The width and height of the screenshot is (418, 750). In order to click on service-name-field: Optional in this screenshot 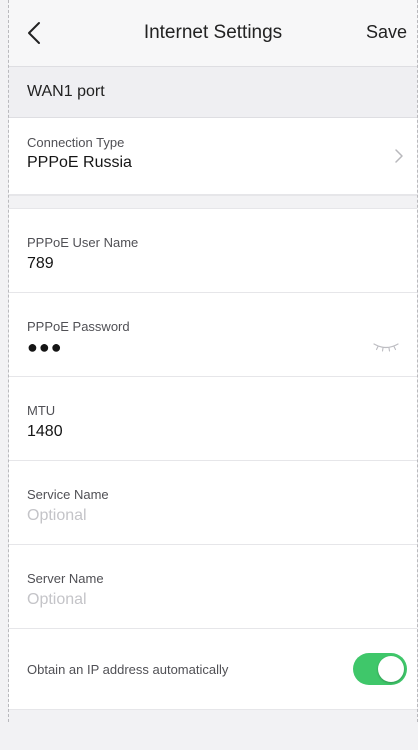, I will do `click(57, 516)`.